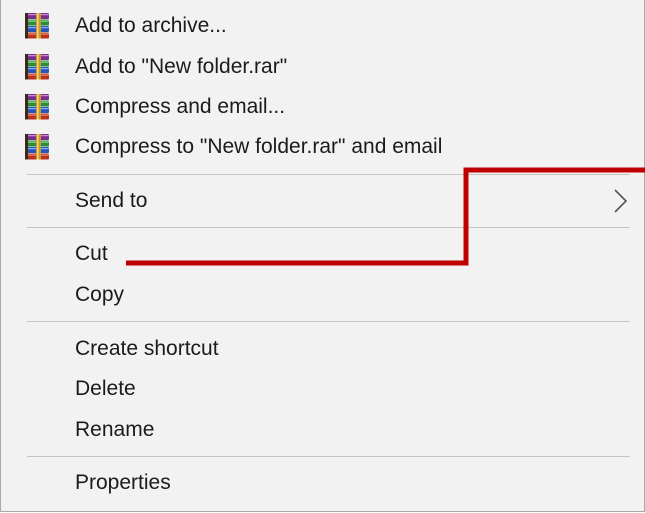 The image size is (645, 513). Describe the element at coordinates (322, 201) in the screenshot. I see `menu-item-send-to: Send to` at that location.